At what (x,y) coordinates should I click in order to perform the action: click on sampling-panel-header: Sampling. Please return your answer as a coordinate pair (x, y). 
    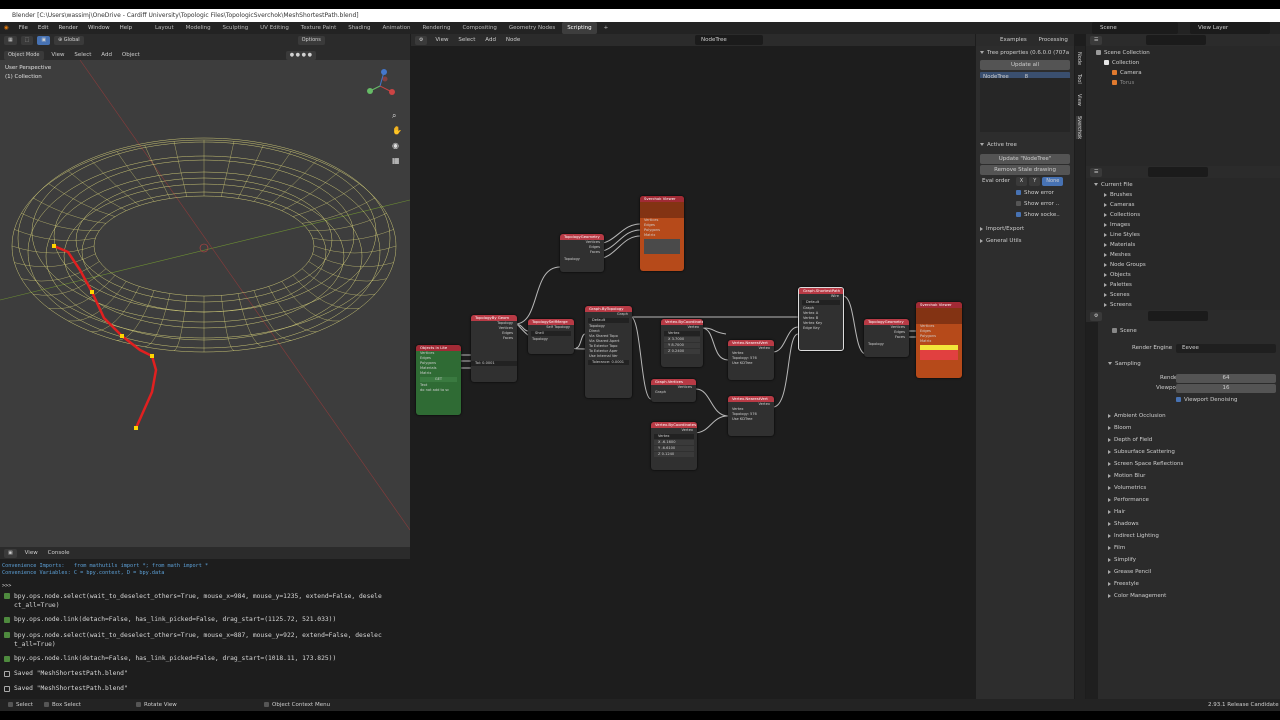
    Looking at the image, I should click on (1122, 364).